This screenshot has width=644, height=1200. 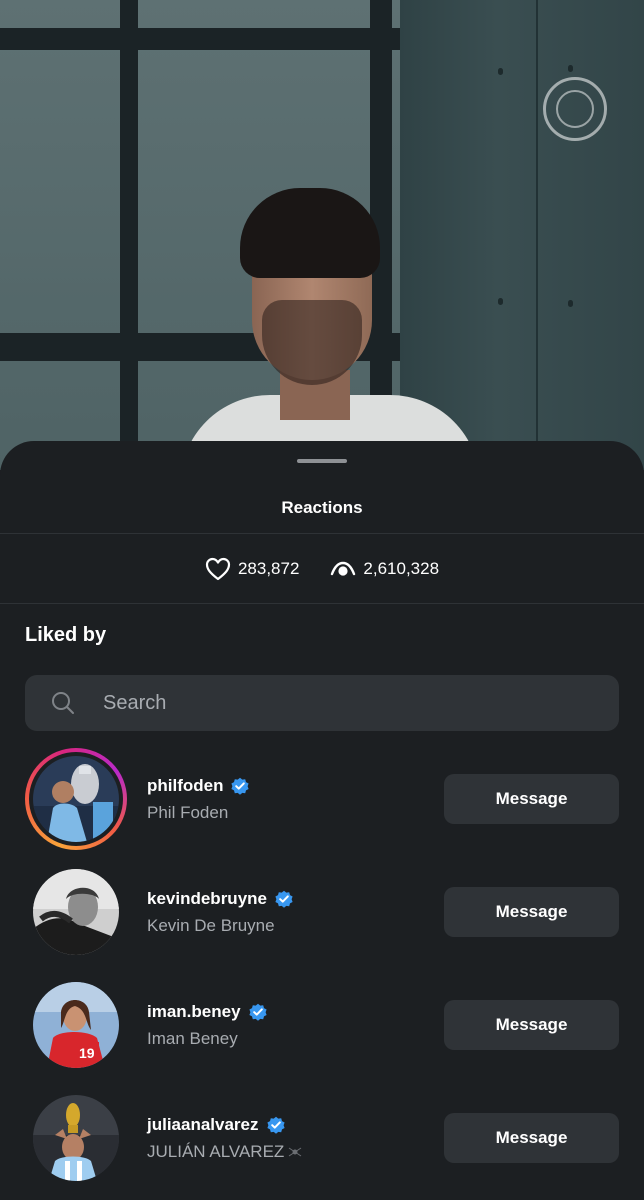 What do you see at coordinates (322, 1029) in the screenshot?
I see `list-item: 19 iman.beney Iman Beney Message` at bounding box center [322, 1029].